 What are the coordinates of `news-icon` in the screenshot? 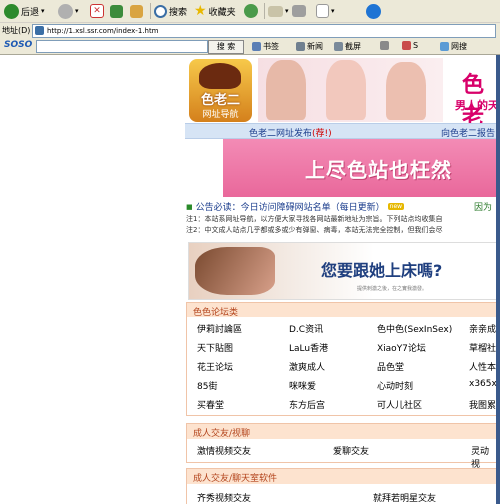 It's located at (300, 46).